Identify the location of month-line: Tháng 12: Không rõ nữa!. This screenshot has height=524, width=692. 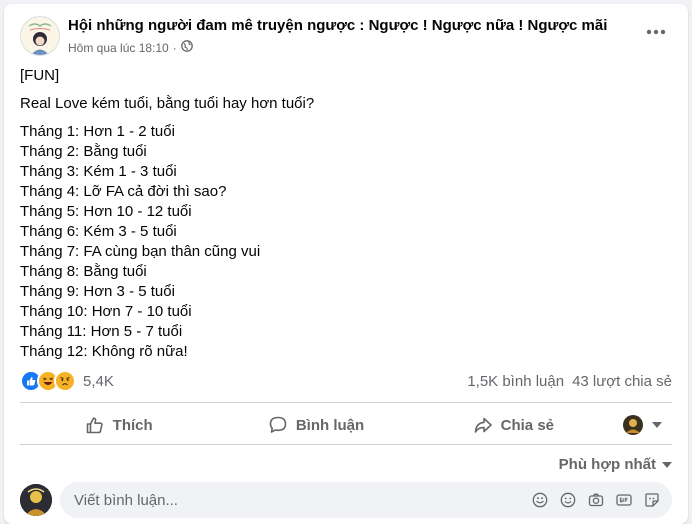
(104, 351).